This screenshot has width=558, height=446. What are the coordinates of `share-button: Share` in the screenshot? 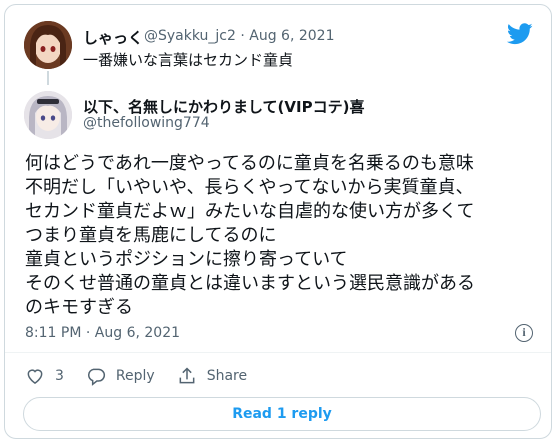 It's located at (212, 376).